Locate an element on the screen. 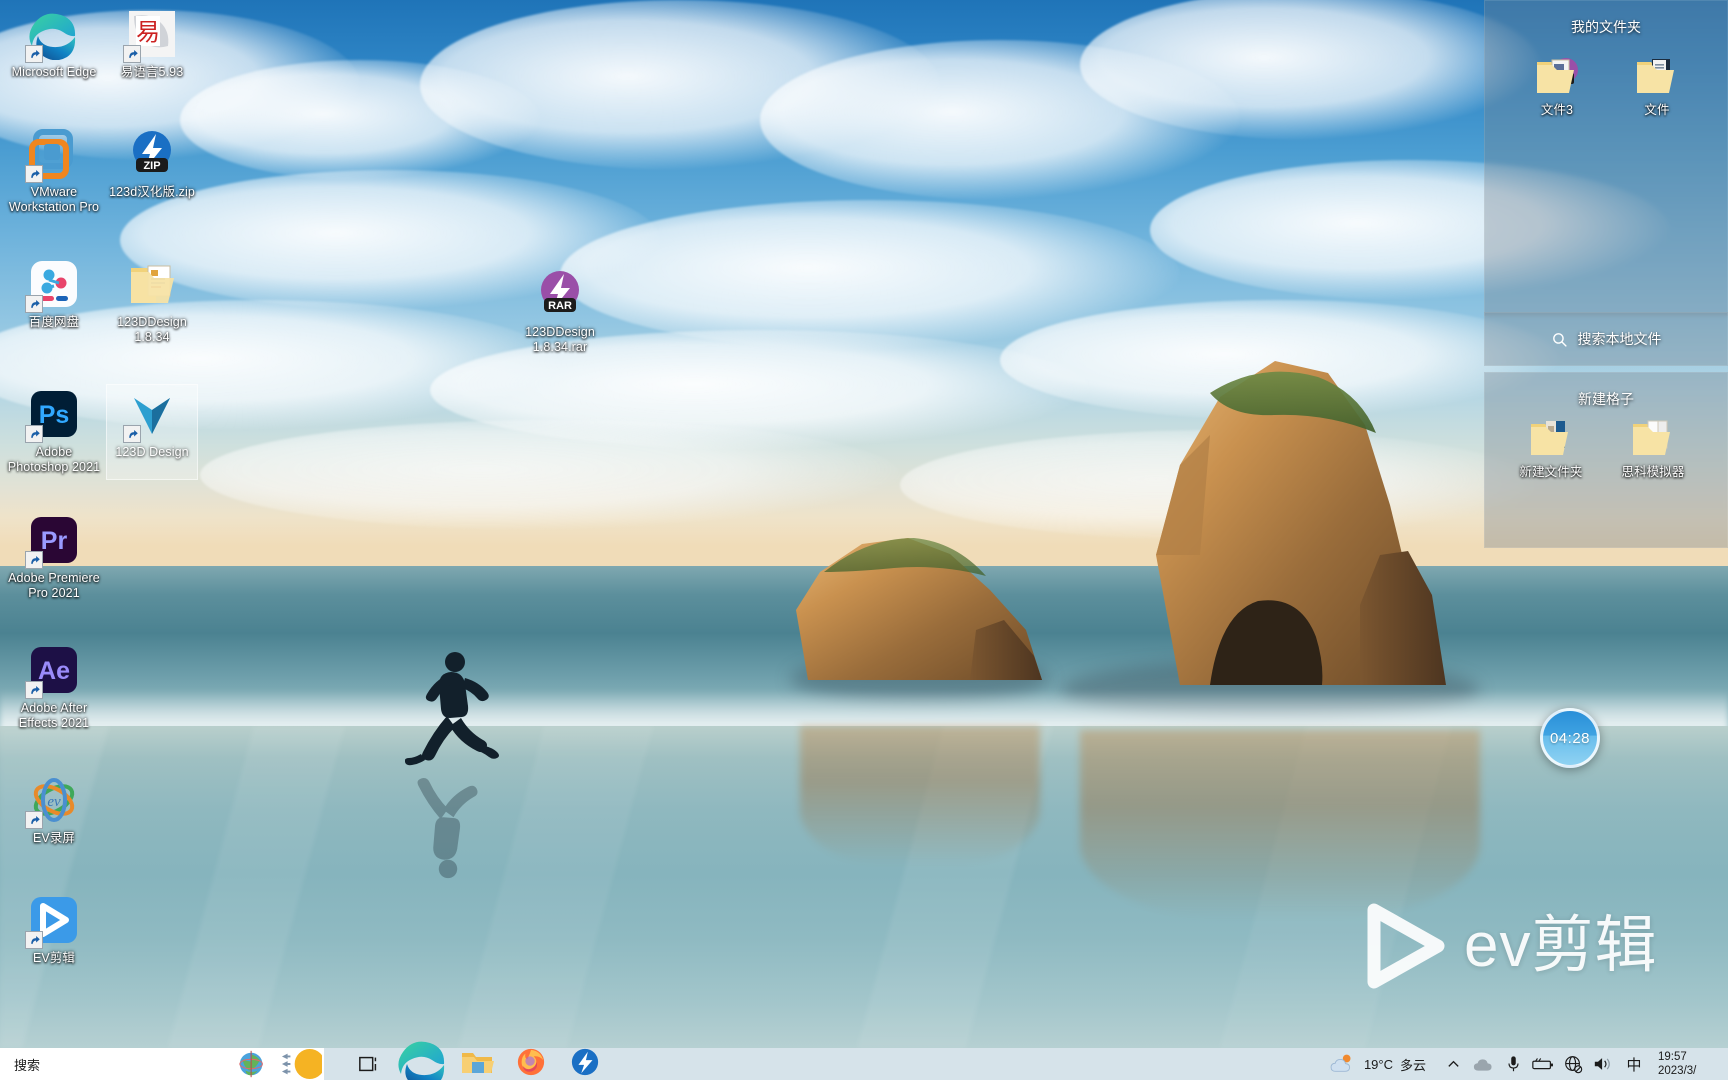  task-view-icon is located at coordinates (368, 1064).